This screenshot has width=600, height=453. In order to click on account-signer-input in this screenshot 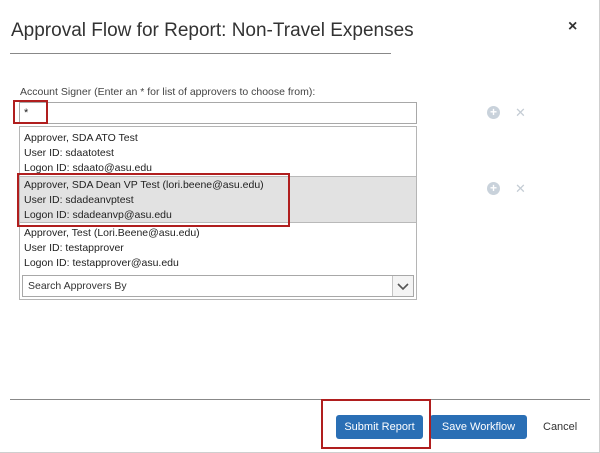, I will do `click(218, 113)`.